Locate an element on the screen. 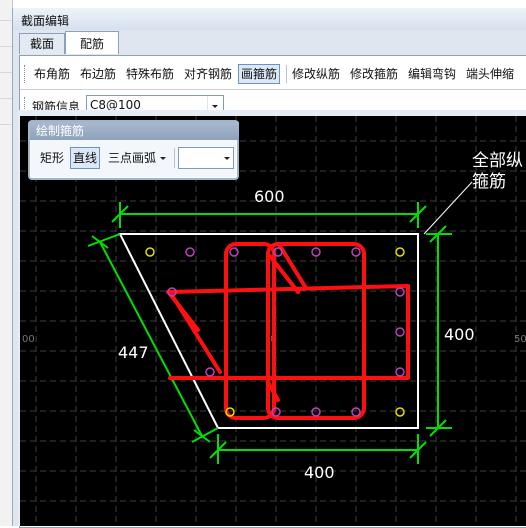 Image resolution: width=526 pixels, height=528 pixels. toolbar-divider is located at coordinates (273, 89).